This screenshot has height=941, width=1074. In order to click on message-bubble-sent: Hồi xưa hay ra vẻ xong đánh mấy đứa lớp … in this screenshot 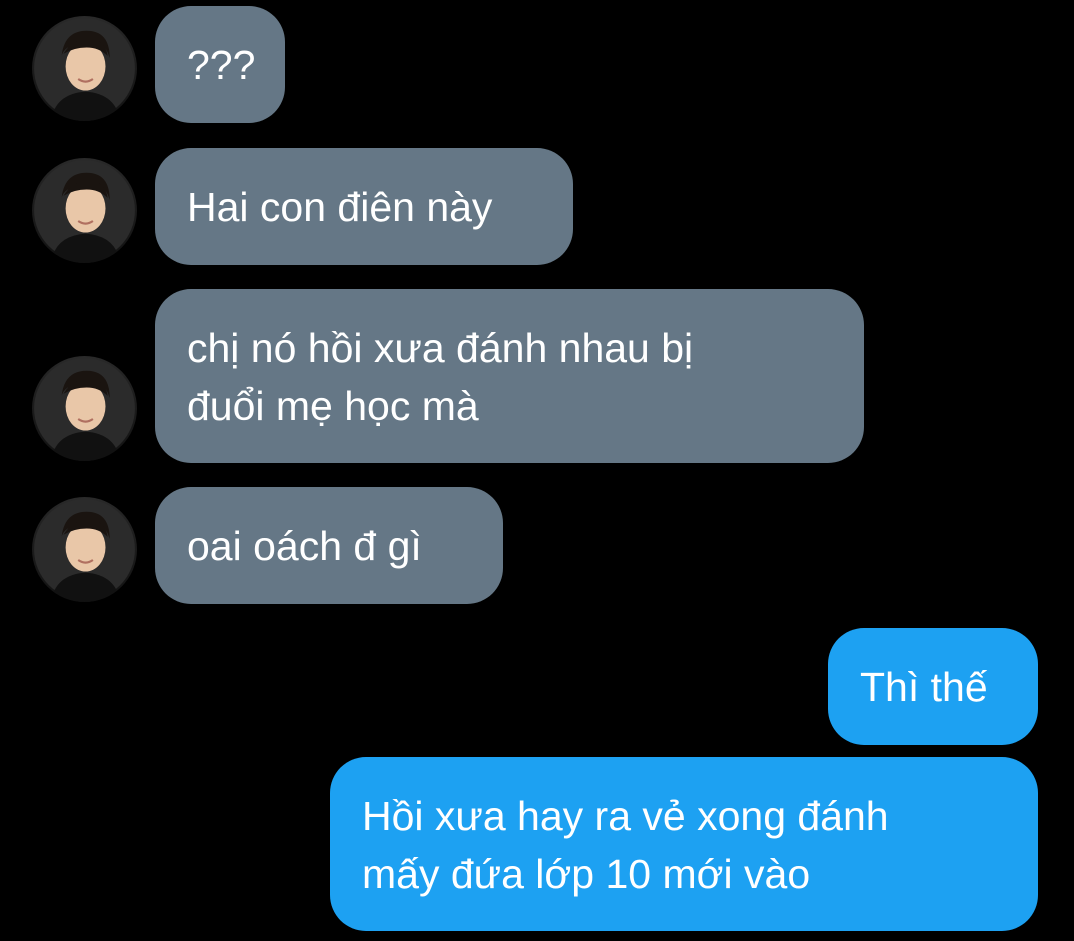, I will do `click(684, 844)`.